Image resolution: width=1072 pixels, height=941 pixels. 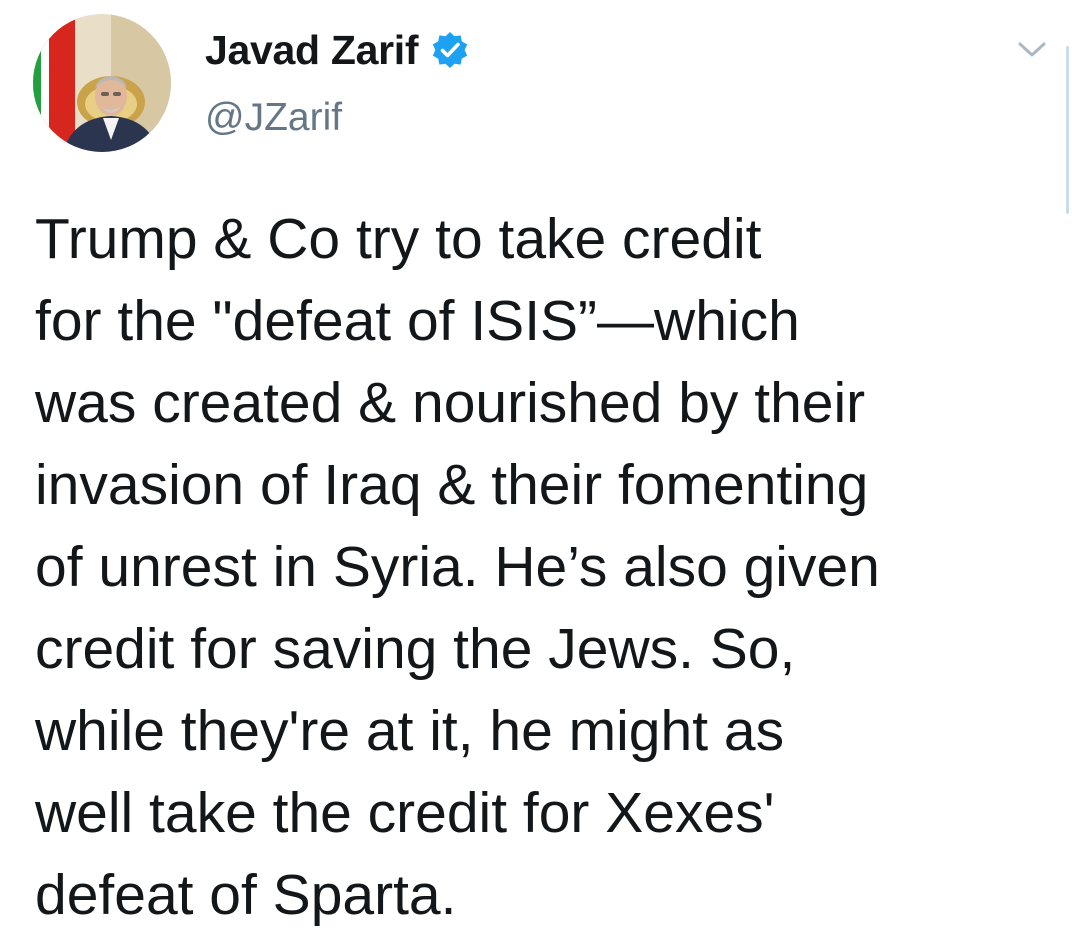 I want to click on verified-badge-icon, so click(x=450, y=50).